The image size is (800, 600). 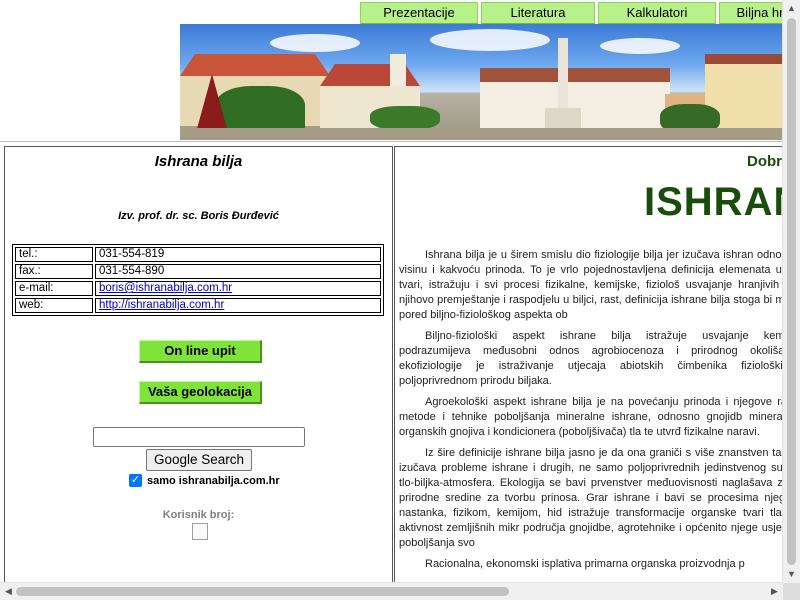 What do you see at coordinates (791, 8) in the screenshot?
I see `scroll-up-icon: ▲` at bounding box center [791, 8].